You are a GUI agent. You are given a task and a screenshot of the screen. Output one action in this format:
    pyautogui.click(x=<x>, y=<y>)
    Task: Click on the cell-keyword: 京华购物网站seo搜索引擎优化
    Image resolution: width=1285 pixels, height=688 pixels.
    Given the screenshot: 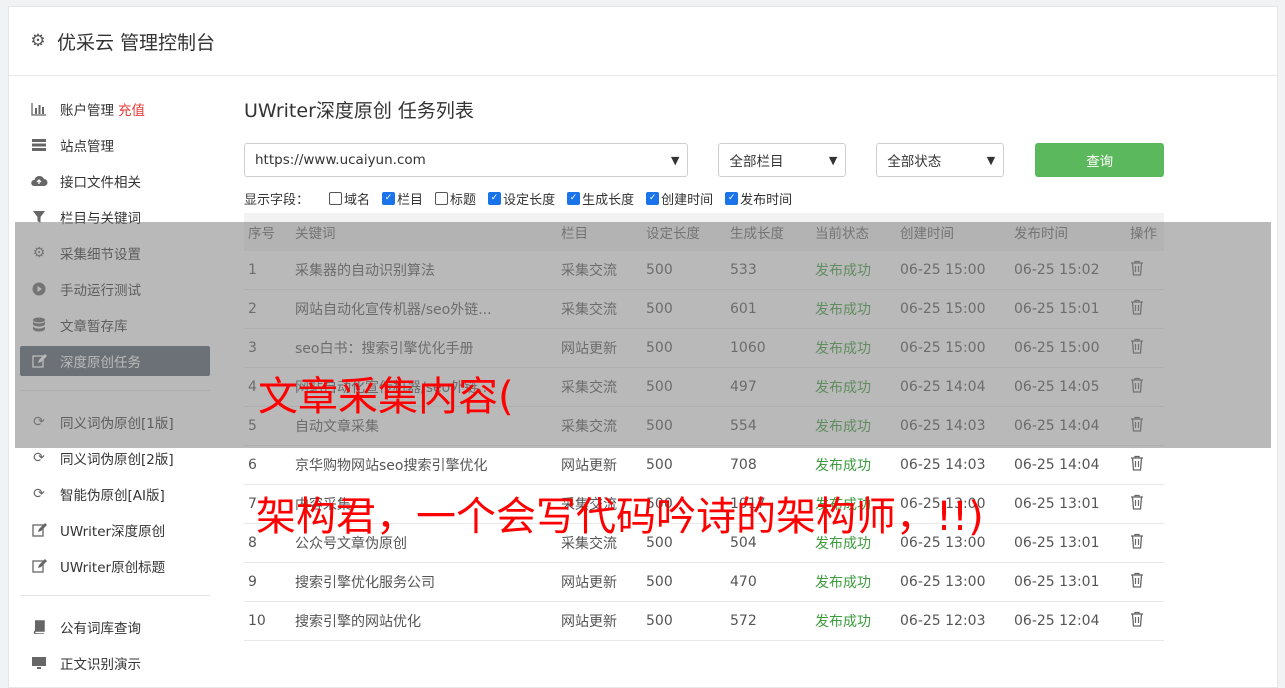 What is the action you would take?
    pyautogui.click(x=424, y=465)
    